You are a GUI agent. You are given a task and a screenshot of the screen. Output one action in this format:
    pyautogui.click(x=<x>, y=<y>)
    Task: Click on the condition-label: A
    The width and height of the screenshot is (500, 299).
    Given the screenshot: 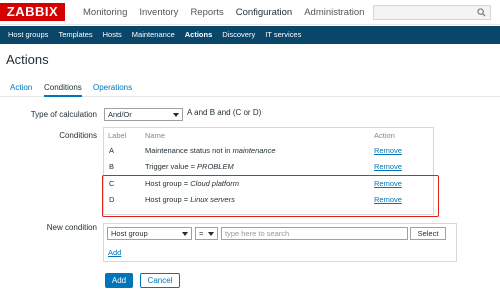 What is the action you would take?
    pyautogui.click(x=112, y=150)
    